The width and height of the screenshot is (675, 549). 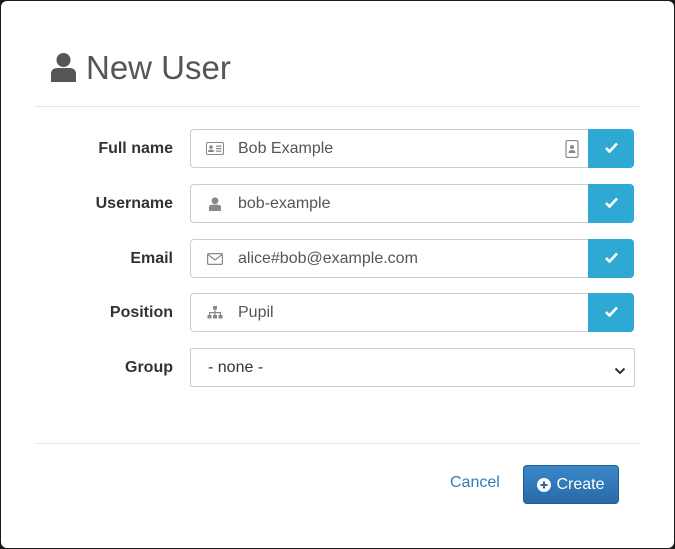 I want to click on position-group: Pupil, so click(x=412, y=312).